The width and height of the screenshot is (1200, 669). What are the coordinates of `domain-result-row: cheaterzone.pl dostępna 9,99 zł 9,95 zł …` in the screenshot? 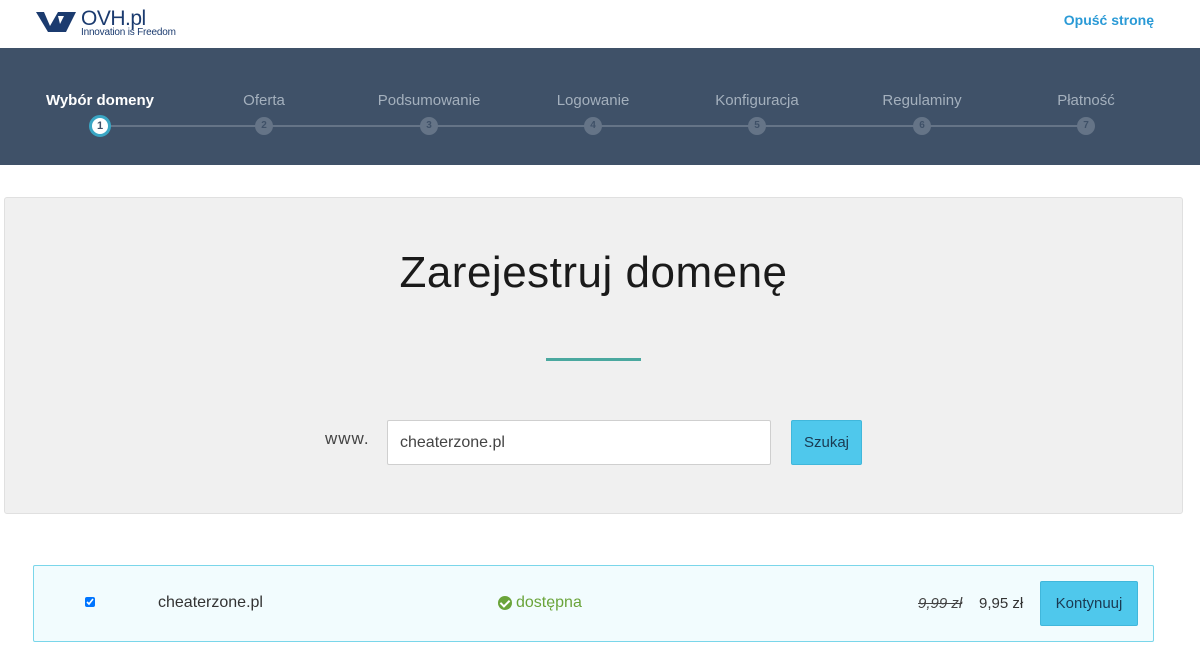 It's located at (593, 603).